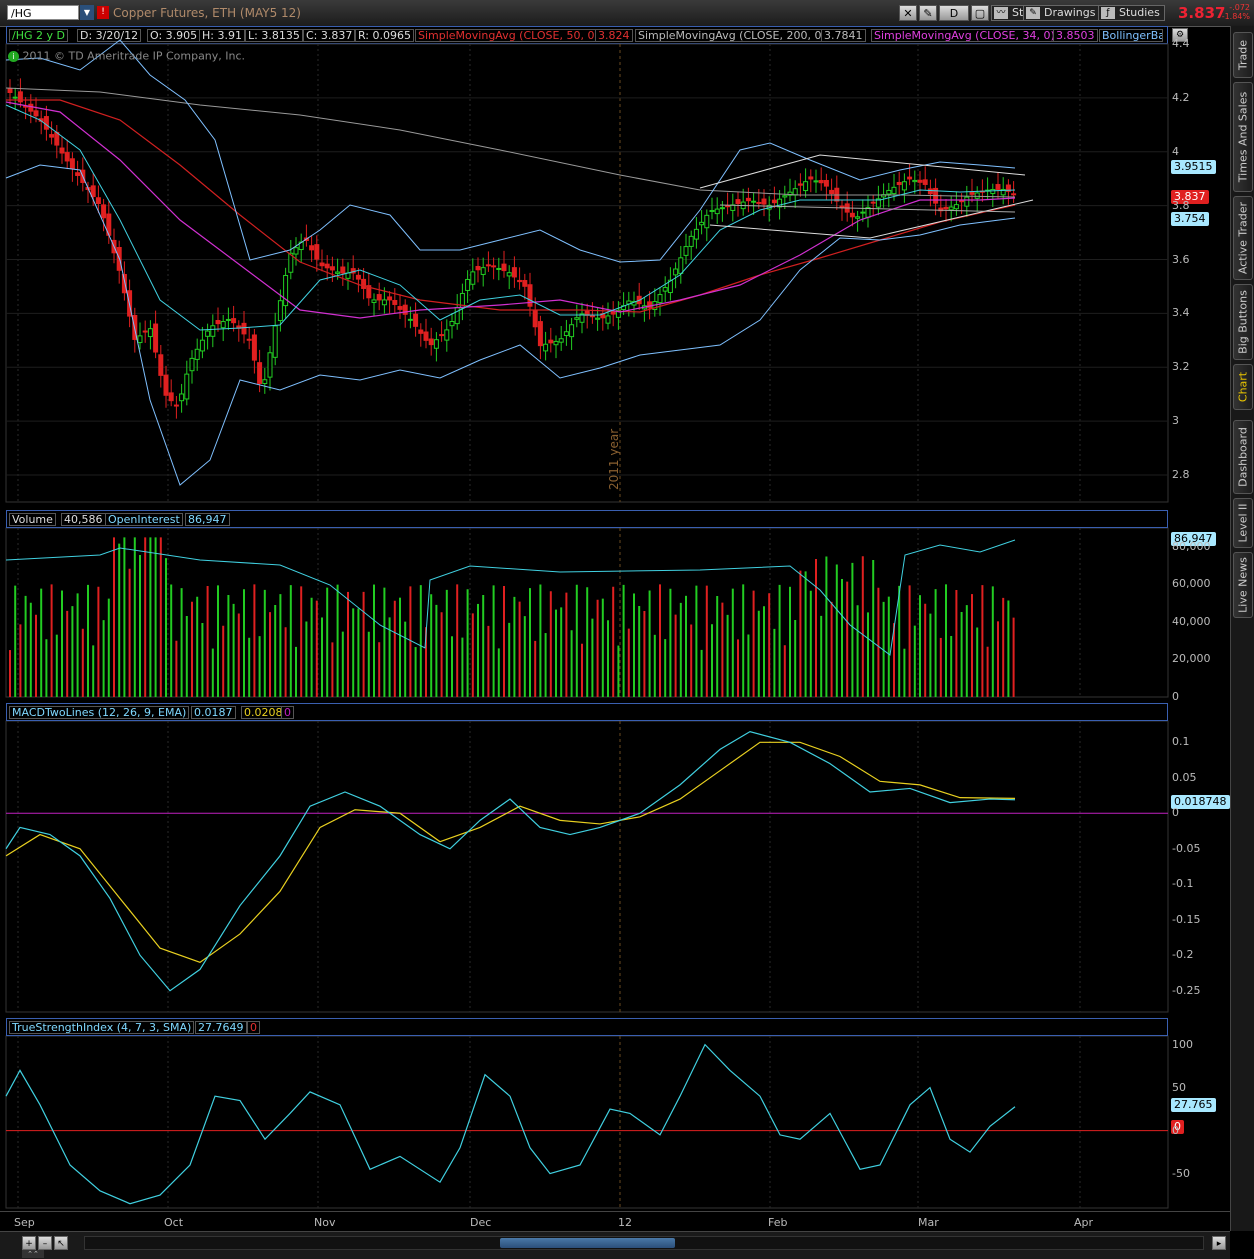 This screenshot has width=1254, height=1259. What do you see at coordinates (29, 1243) in the screenshot?
I see `zoom-in-icon: +` at bounding box center [29, 1243].